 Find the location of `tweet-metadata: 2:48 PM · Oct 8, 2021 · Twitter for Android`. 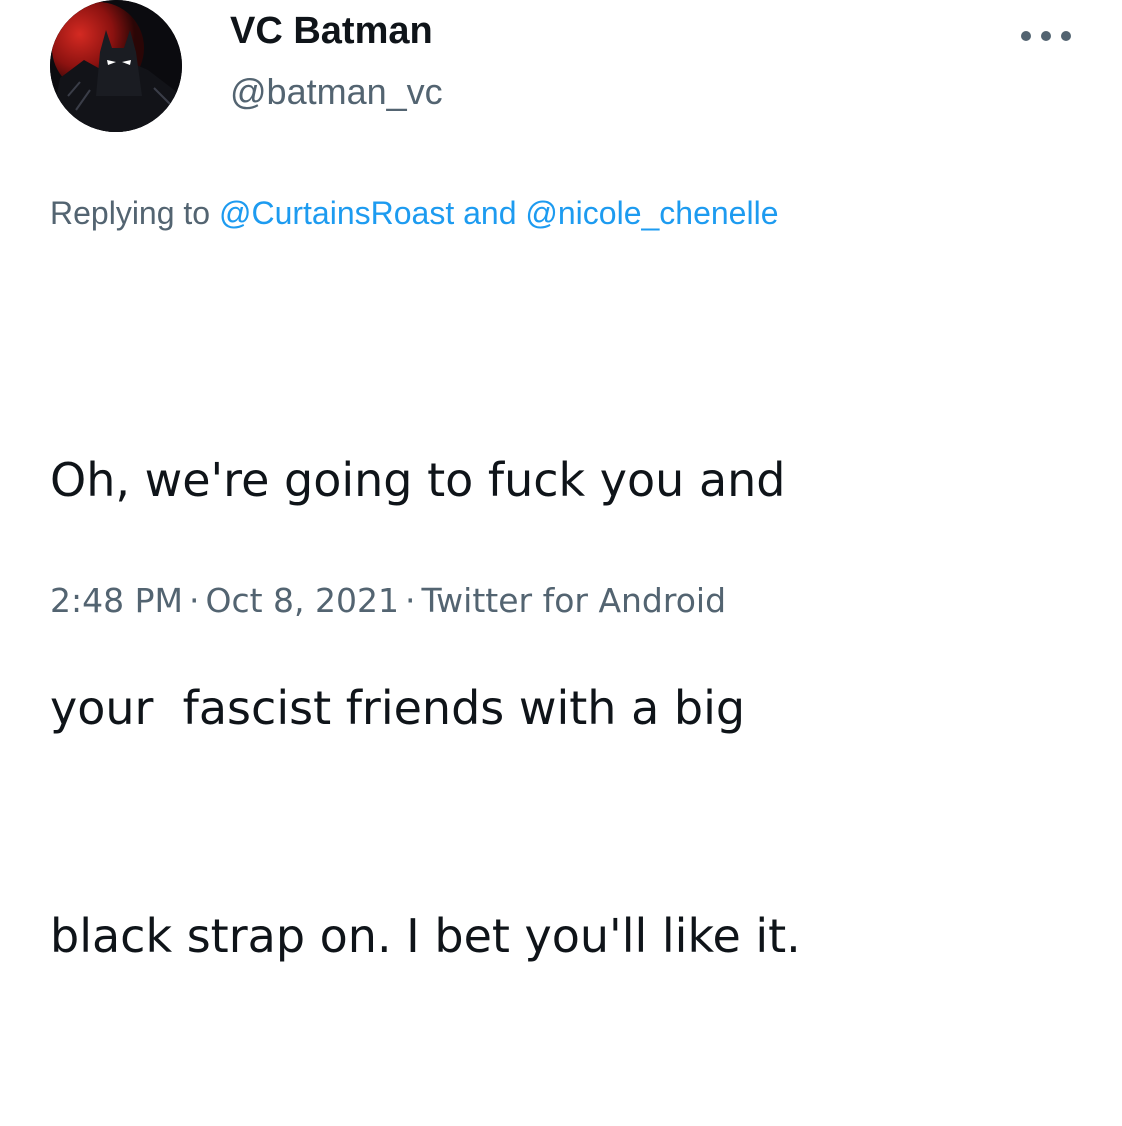

tweet-metadata: 2:48 PM · Oct 8, 2021 · Twitter for Android is located at coordinates (388, 601).